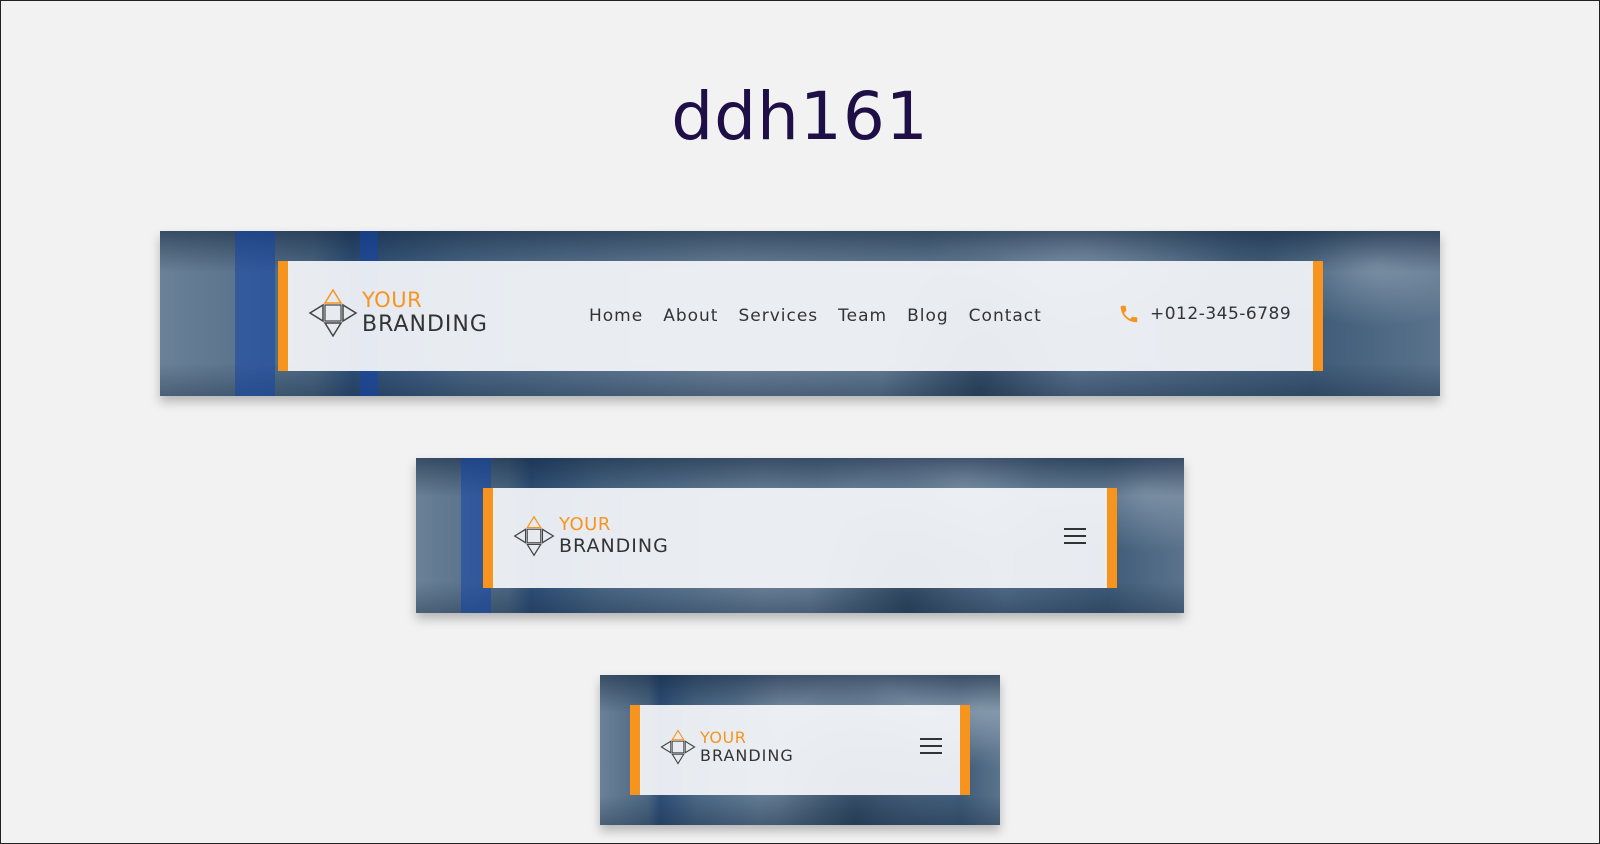 The image size is (1600, 844). I want to click on navbar-tablet: YOUR BRANDING, so click(800, 538).